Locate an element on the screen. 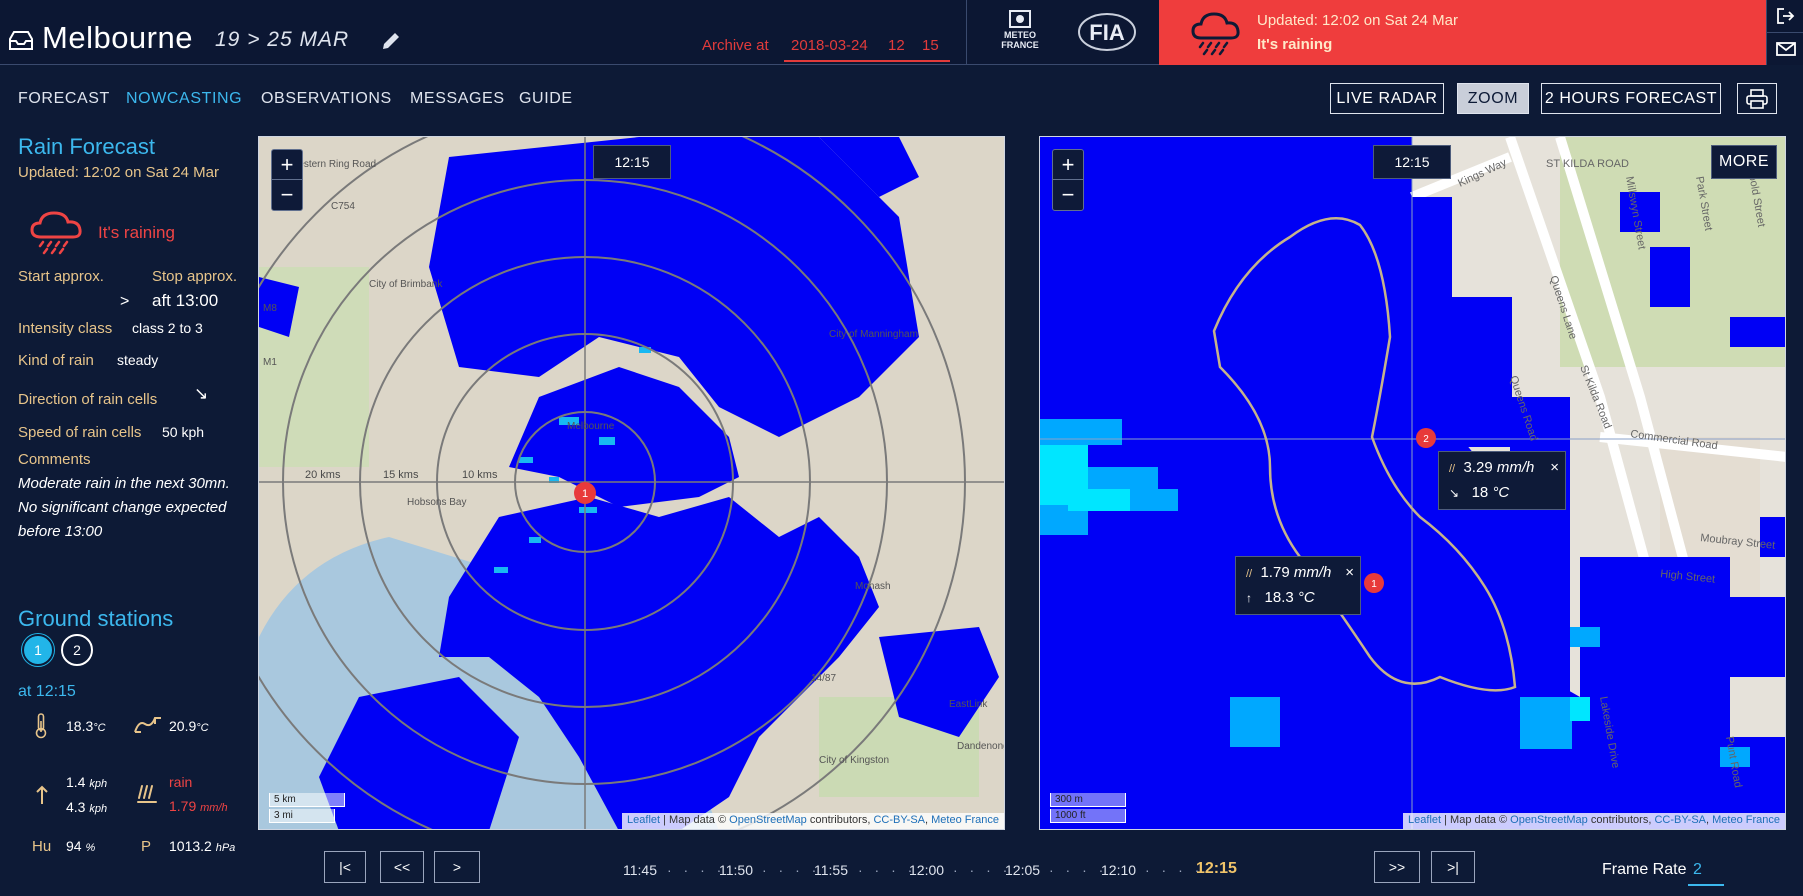 This screenshot has width=1803, height=896. inbox-home-icon is located at coordinates (21, 41).